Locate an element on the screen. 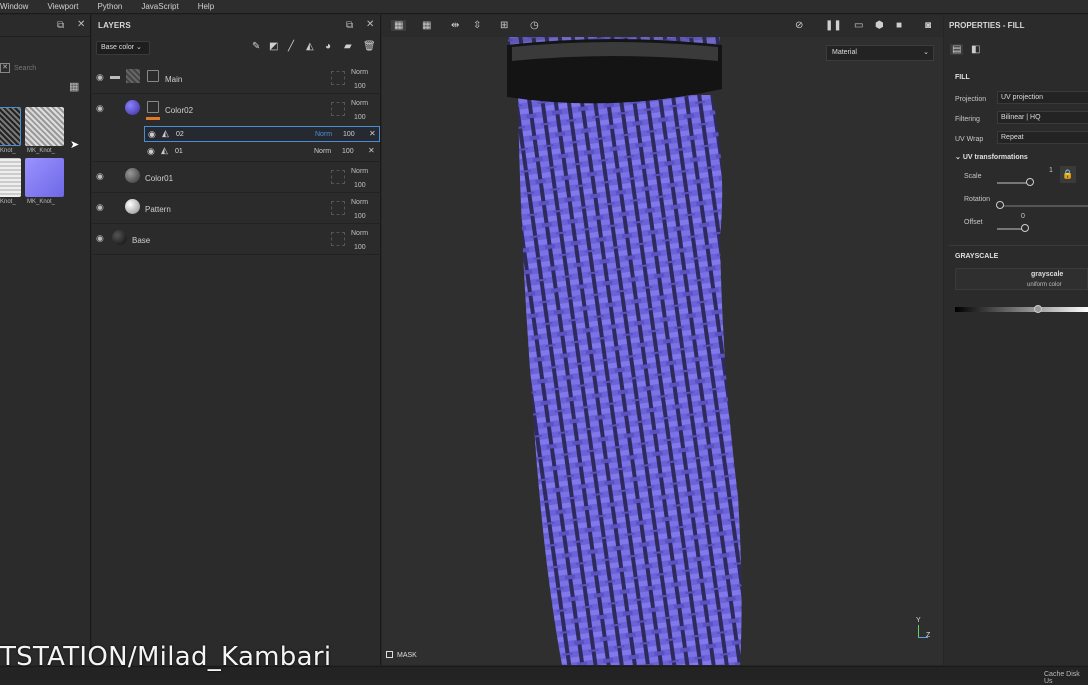 This screenshot has height=685, width=1088. mask-toggle: MASK is located at coordinates (401, 655).